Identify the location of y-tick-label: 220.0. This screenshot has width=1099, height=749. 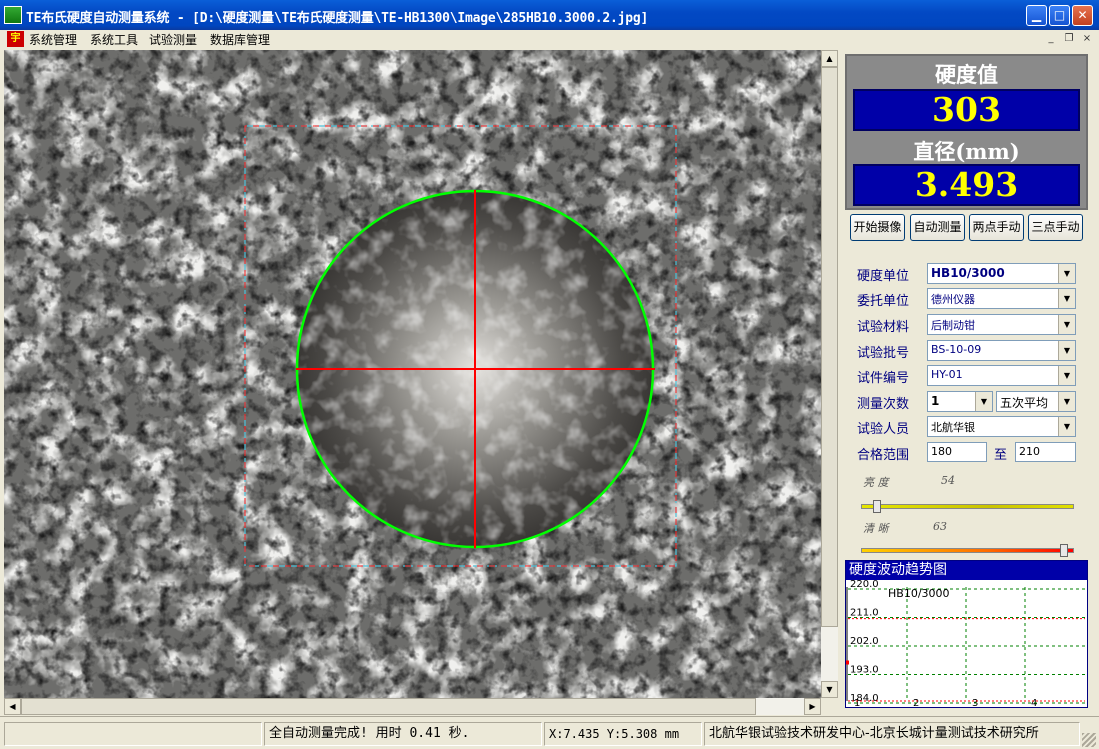
(864, 585).